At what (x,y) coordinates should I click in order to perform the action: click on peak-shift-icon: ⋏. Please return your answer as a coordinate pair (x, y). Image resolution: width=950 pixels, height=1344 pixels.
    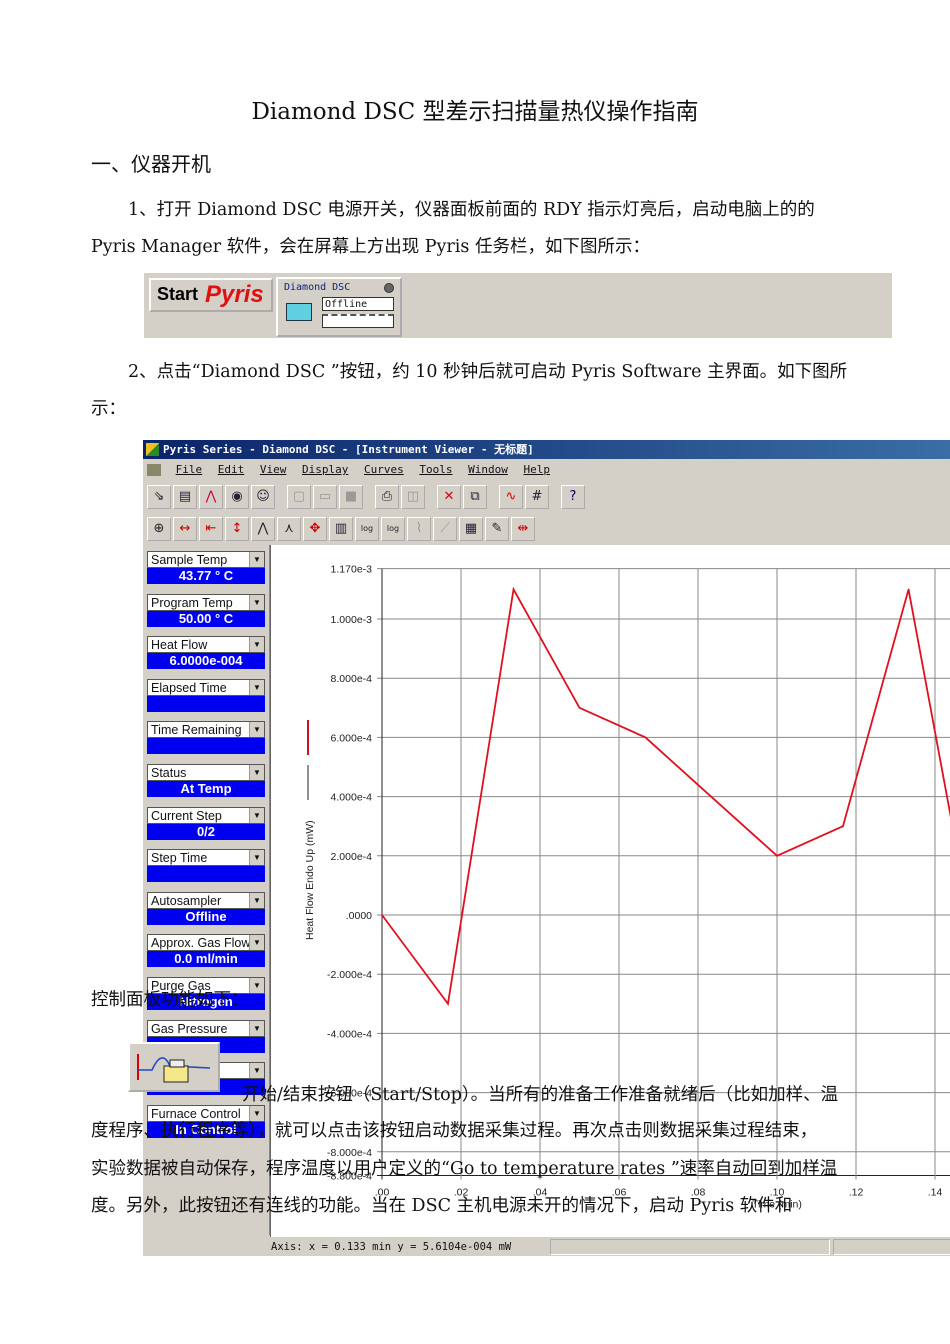
    Looking at the image, I should click on (289, 528).